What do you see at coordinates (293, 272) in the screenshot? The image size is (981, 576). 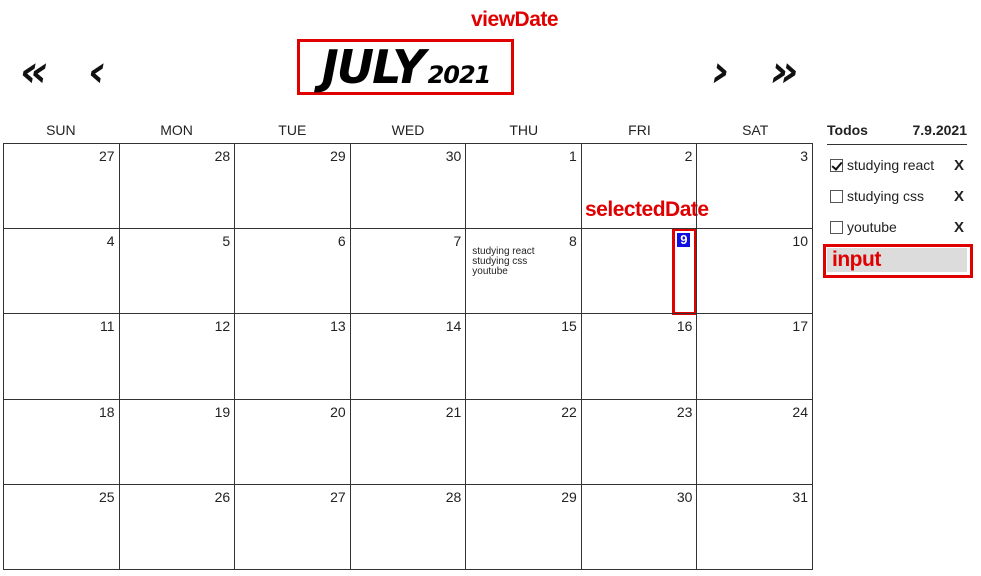 I see `calendar-day-cell: 6` at bounding box center [293, 272].